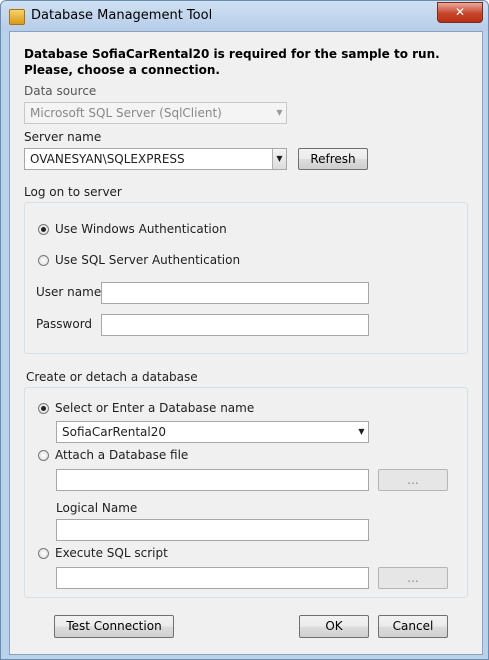 This screenshot has width=489, height=660. Describe the element at coordinates (154, 408) in the screenshot. I see `select-db-label: Select or Enter a Database name` at that location.